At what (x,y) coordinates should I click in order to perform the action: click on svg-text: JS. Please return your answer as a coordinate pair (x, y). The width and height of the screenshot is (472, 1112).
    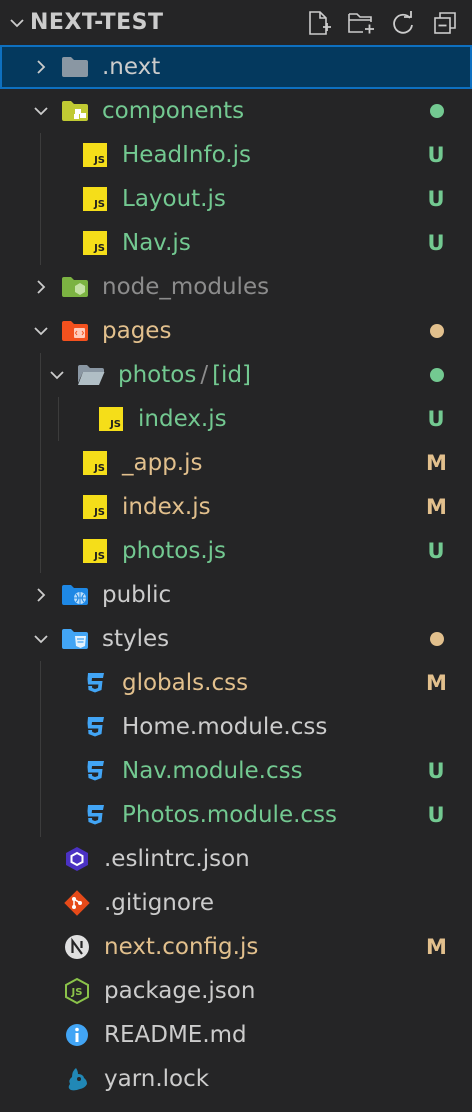
    Looking at the image, I should click on (77, 992).